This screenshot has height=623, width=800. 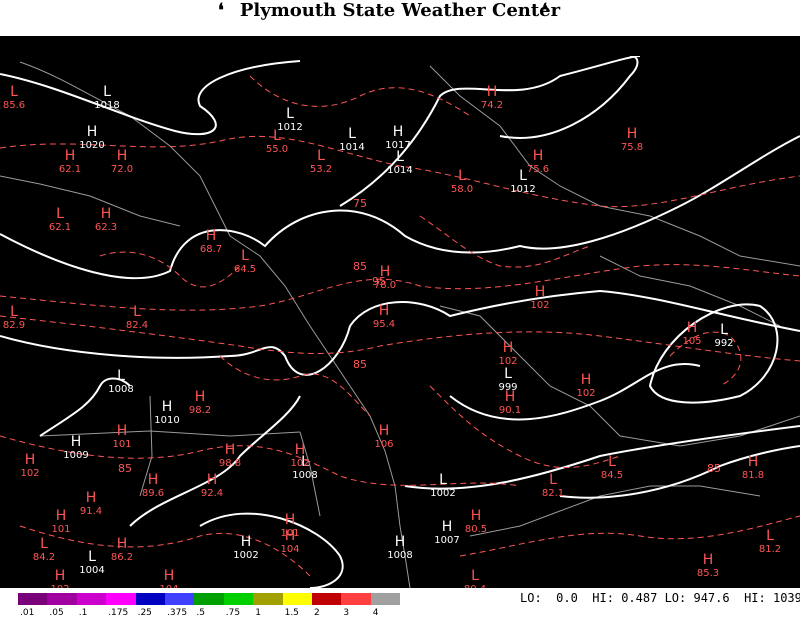 I want to click on pressure-center: H1020, so click(x=91, y=137).